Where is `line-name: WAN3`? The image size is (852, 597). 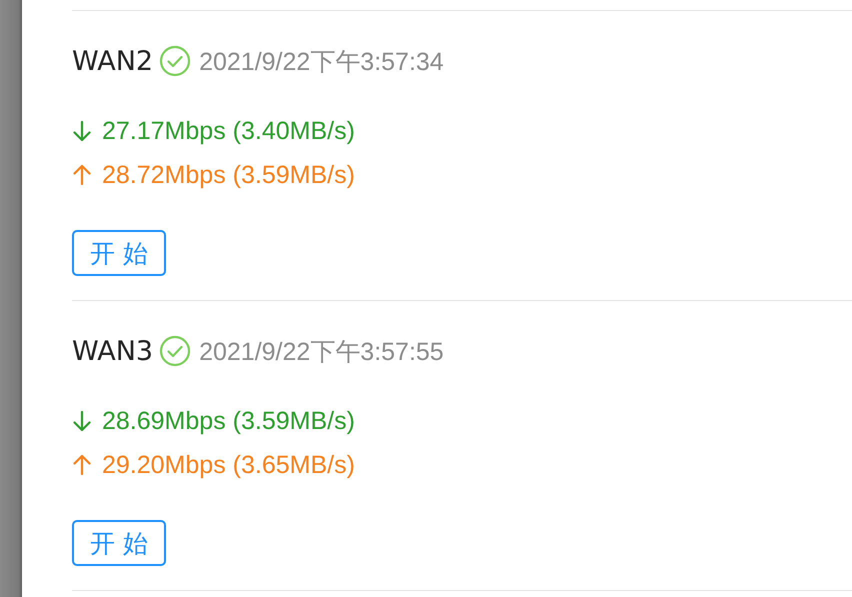
line-name: WAN3 is located at coordinates (113, 351).